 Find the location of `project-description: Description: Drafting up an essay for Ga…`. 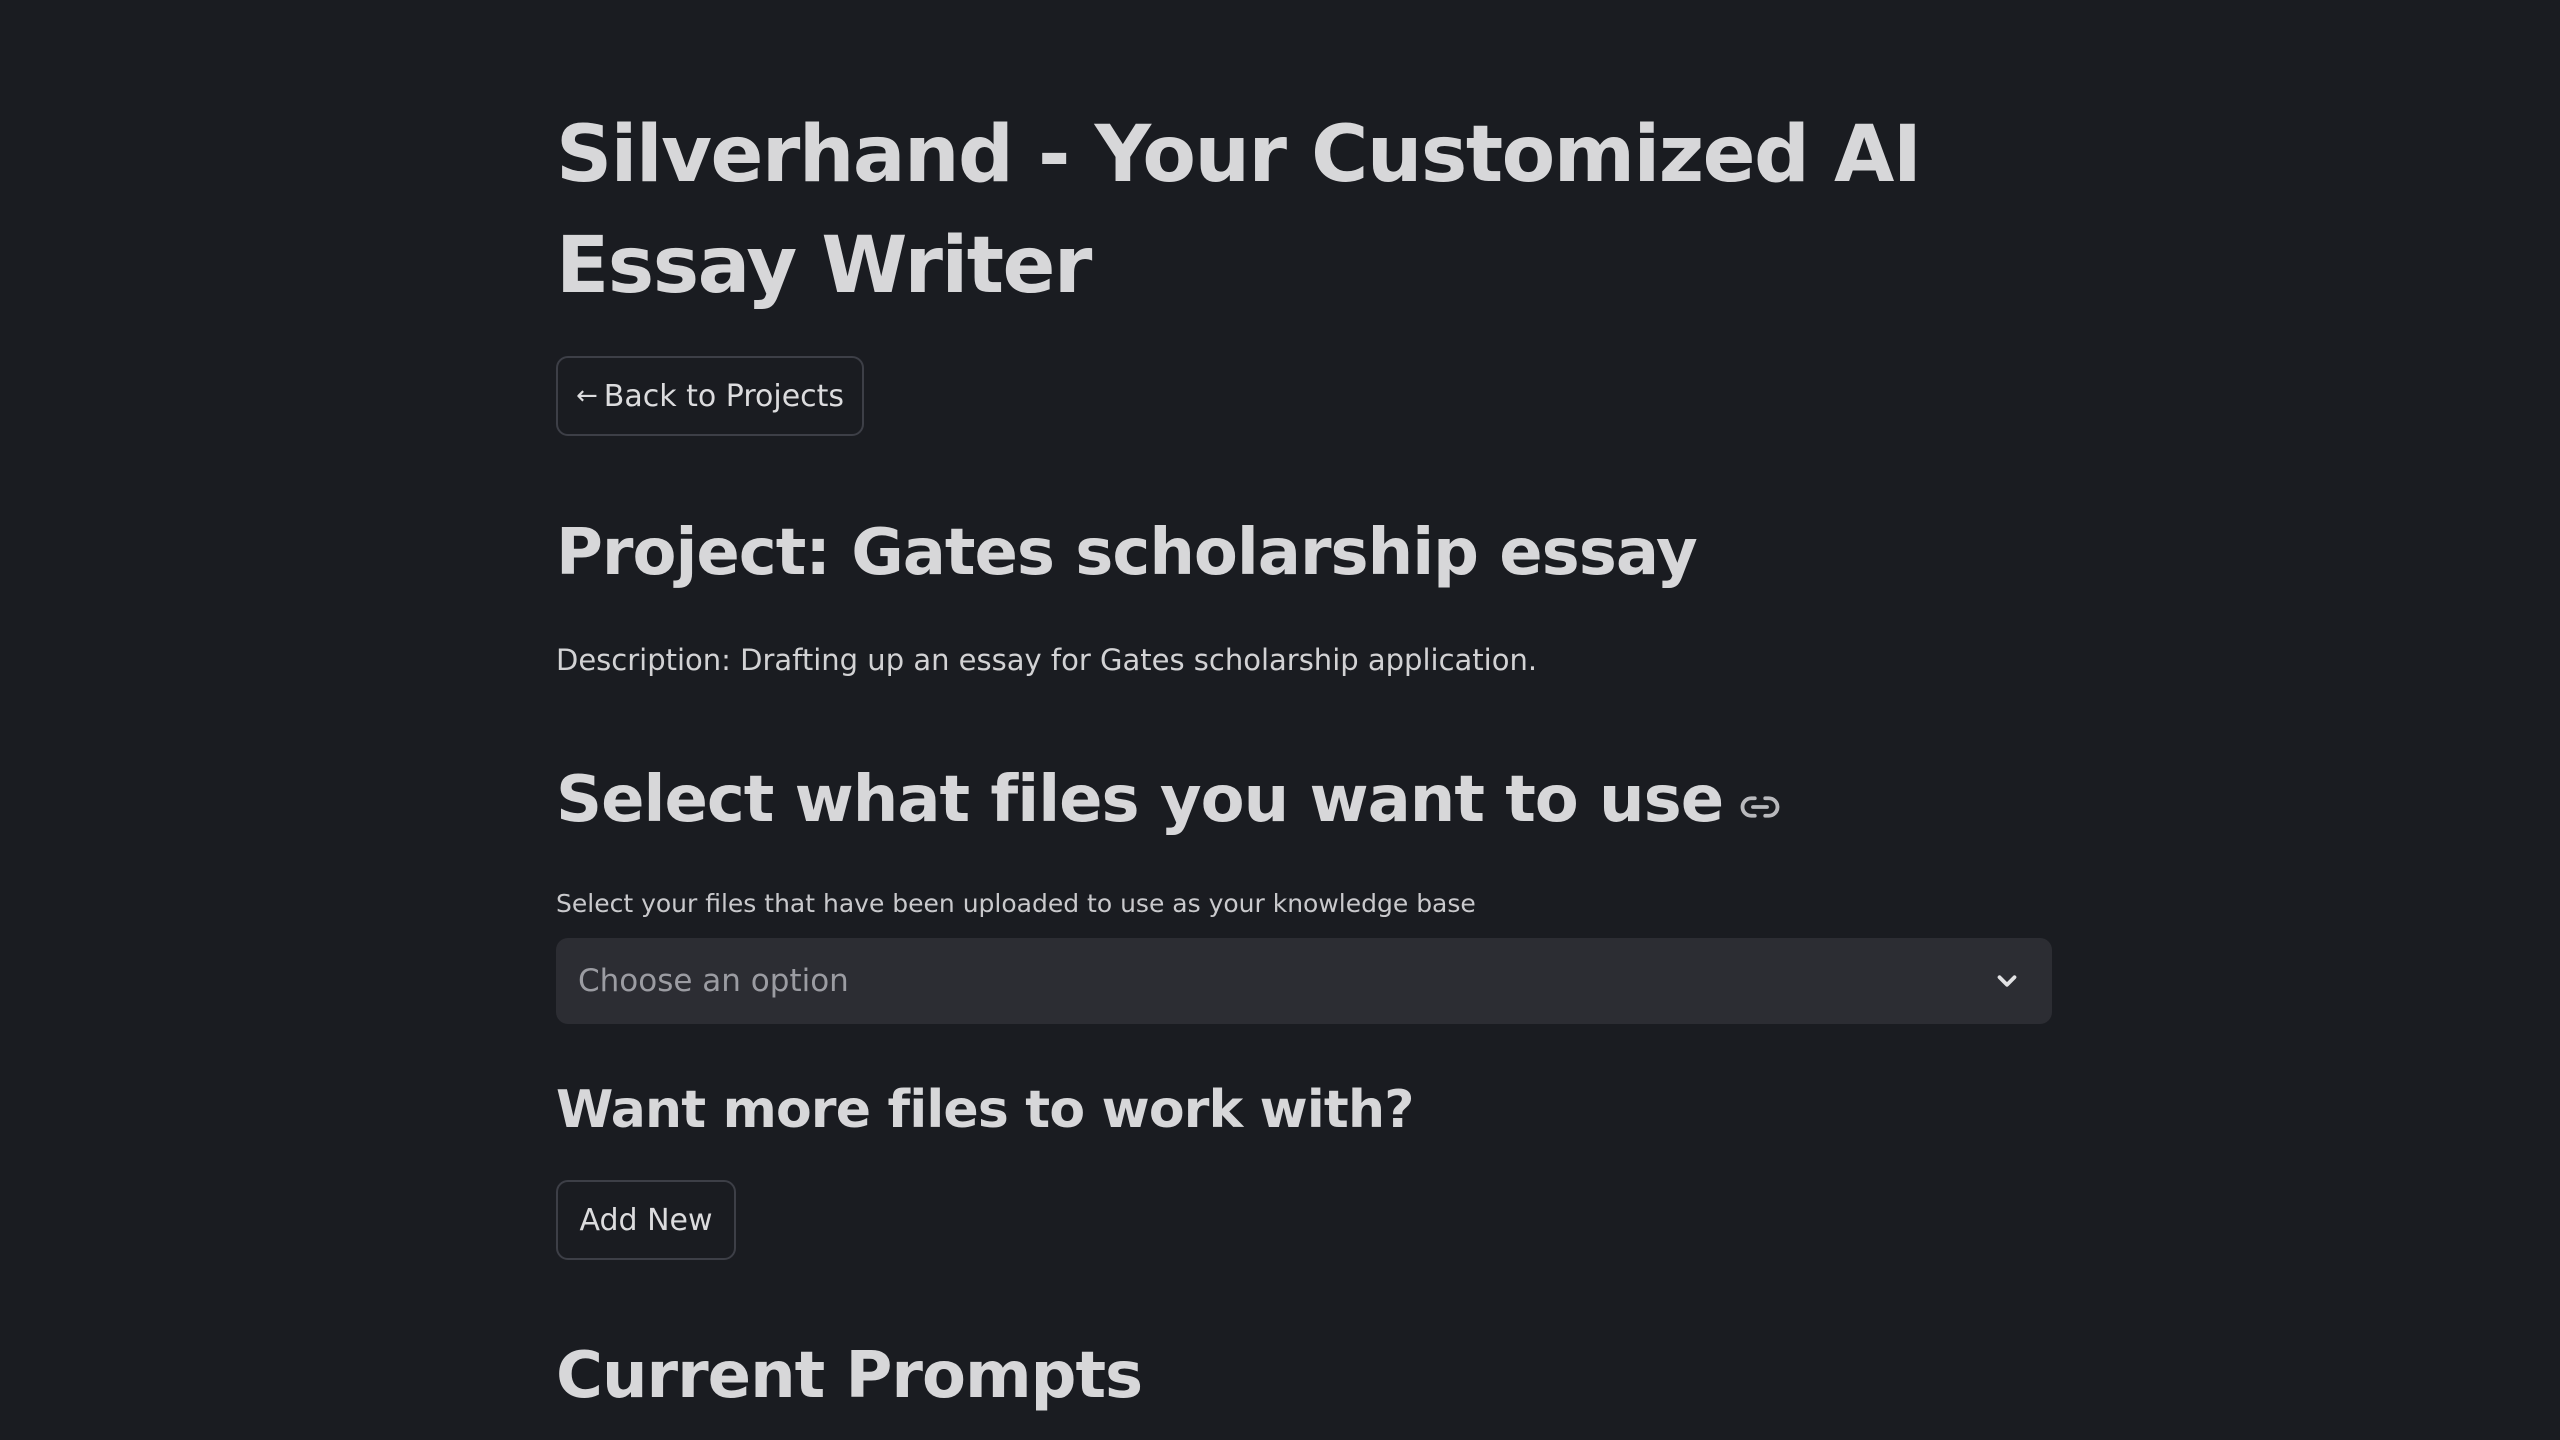

project-description: Description: Drafting up an essay for Ga… is located at coordinates (1047, 660).